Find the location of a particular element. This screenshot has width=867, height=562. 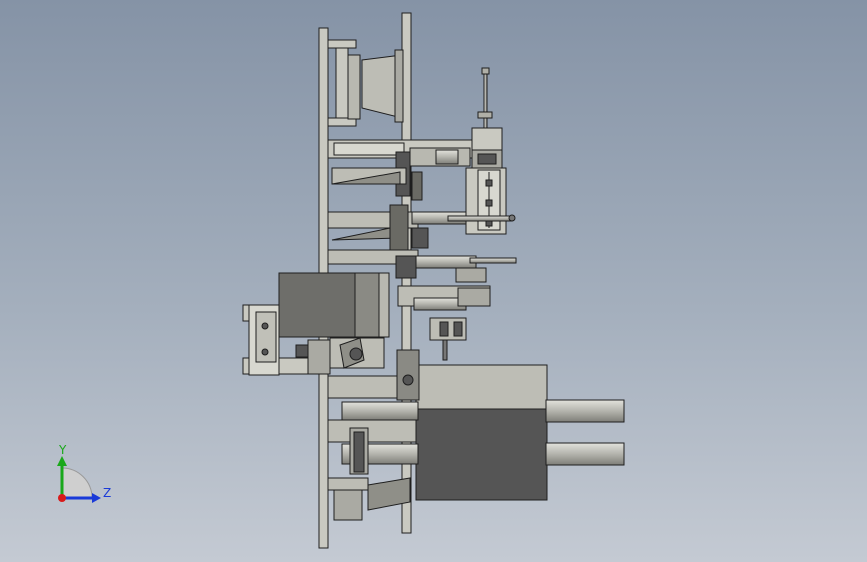

top-vertical-rod is located at coordinates (485, 101).